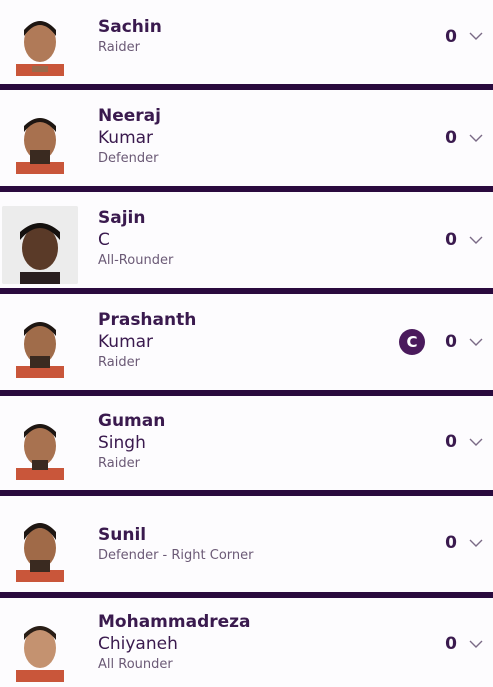 This screenshot has width=493, height=687. What do you see at coordinates (147, 320) in the screenshot?
I see `player-first-name: Prashanth` at bounding box center [147, 320].